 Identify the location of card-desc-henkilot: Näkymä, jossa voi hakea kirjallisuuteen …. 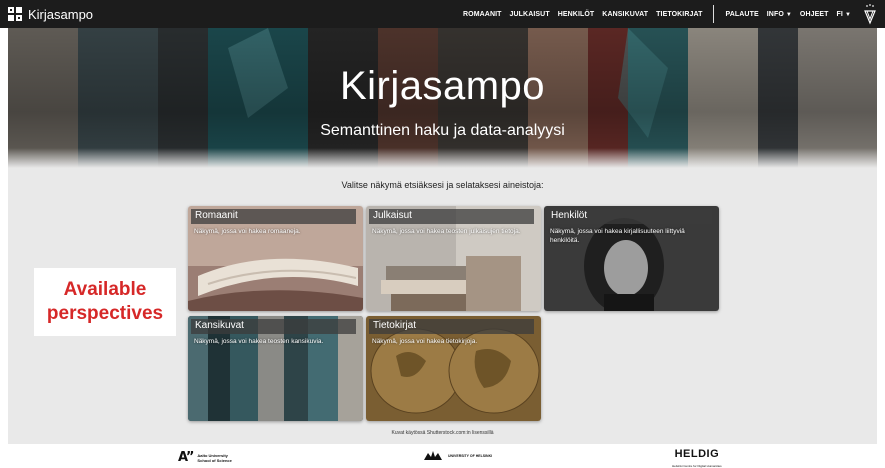
(617, 236).